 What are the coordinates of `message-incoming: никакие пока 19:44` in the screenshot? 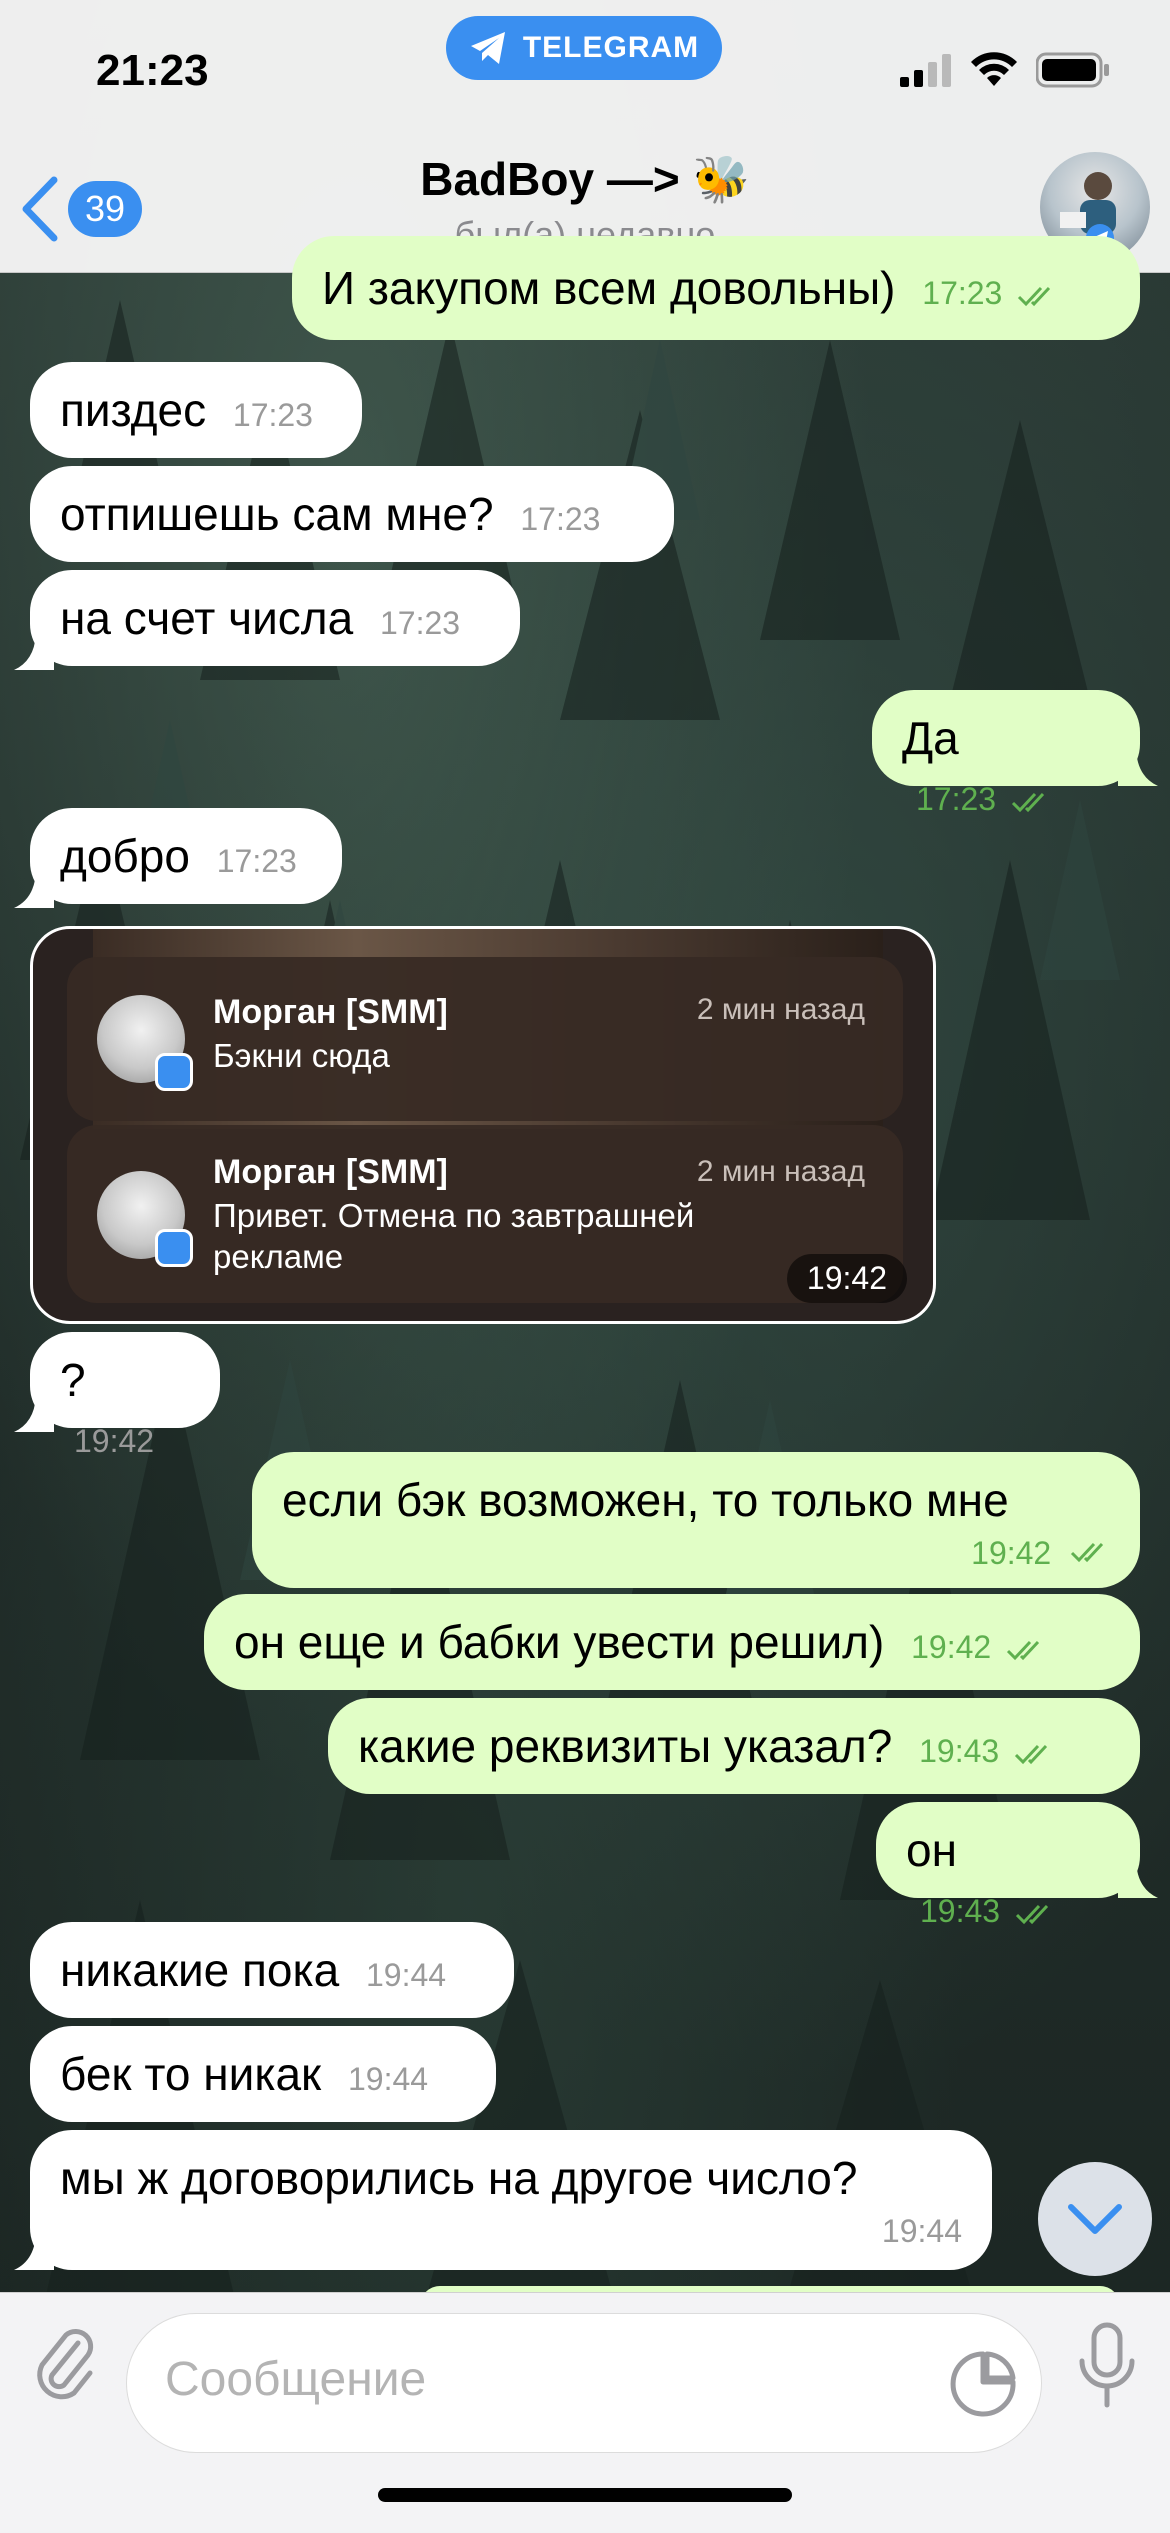 It's located at (272, 1970).